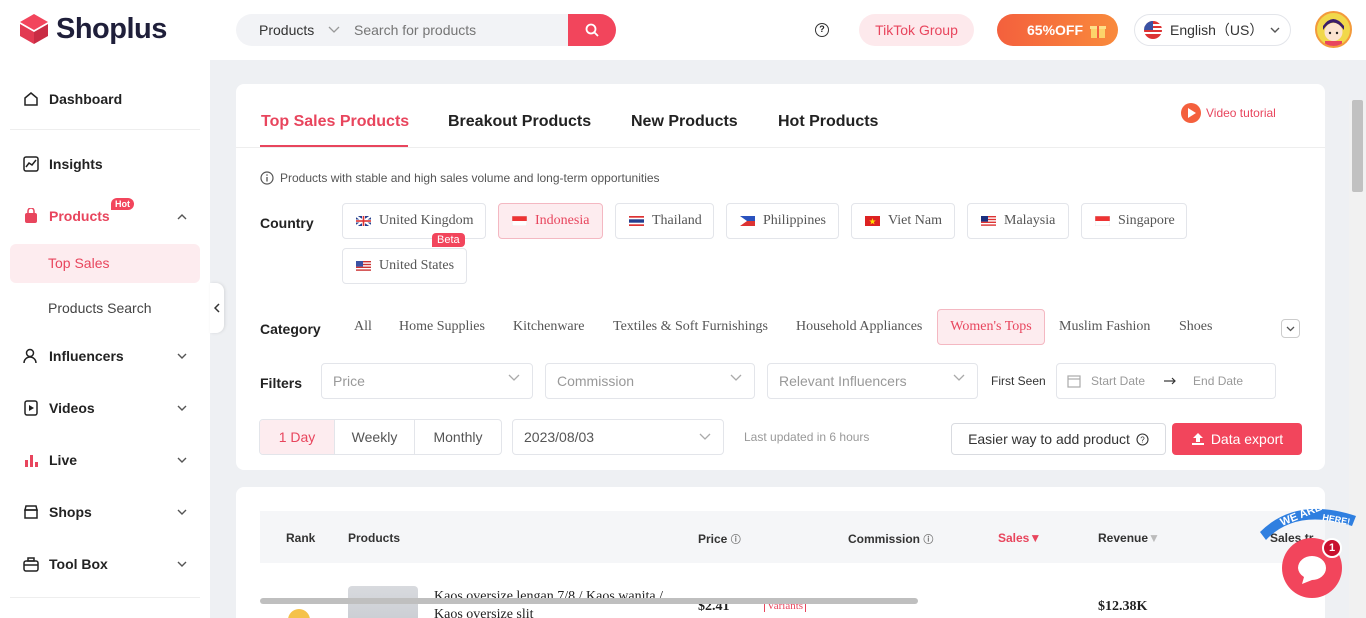  I want to click on commission-select: Commission, so click(650, 381).